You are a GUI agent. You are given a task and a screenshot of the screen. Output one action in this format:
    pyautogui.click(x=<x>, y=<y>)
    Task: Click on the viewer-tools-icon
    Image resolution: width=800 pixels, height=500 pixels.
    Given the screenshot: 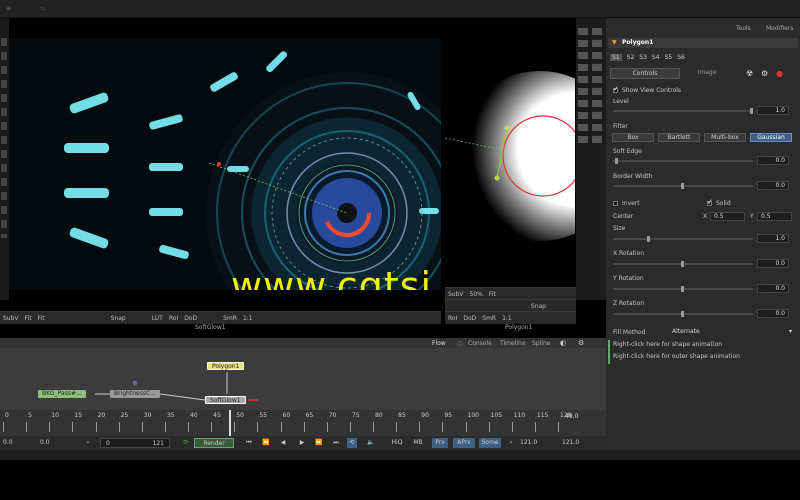 What is the action you would take?
    pyautogui.click(x=4, y=138)
    